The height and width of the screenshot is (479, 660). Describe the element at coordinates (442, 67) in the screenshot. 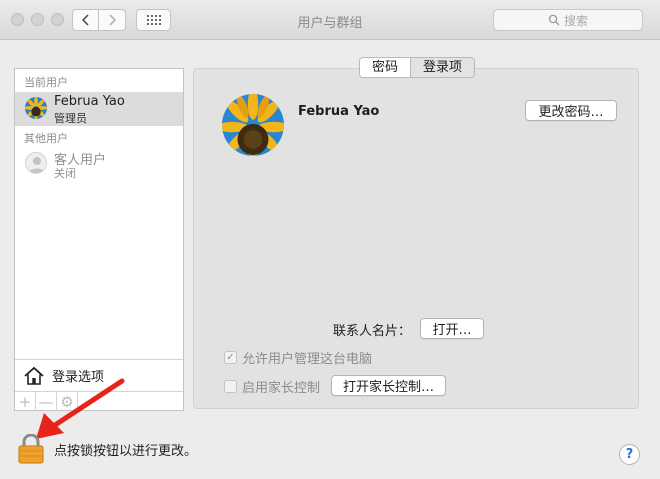

I see `tab-login-items: 登录项` at that location.